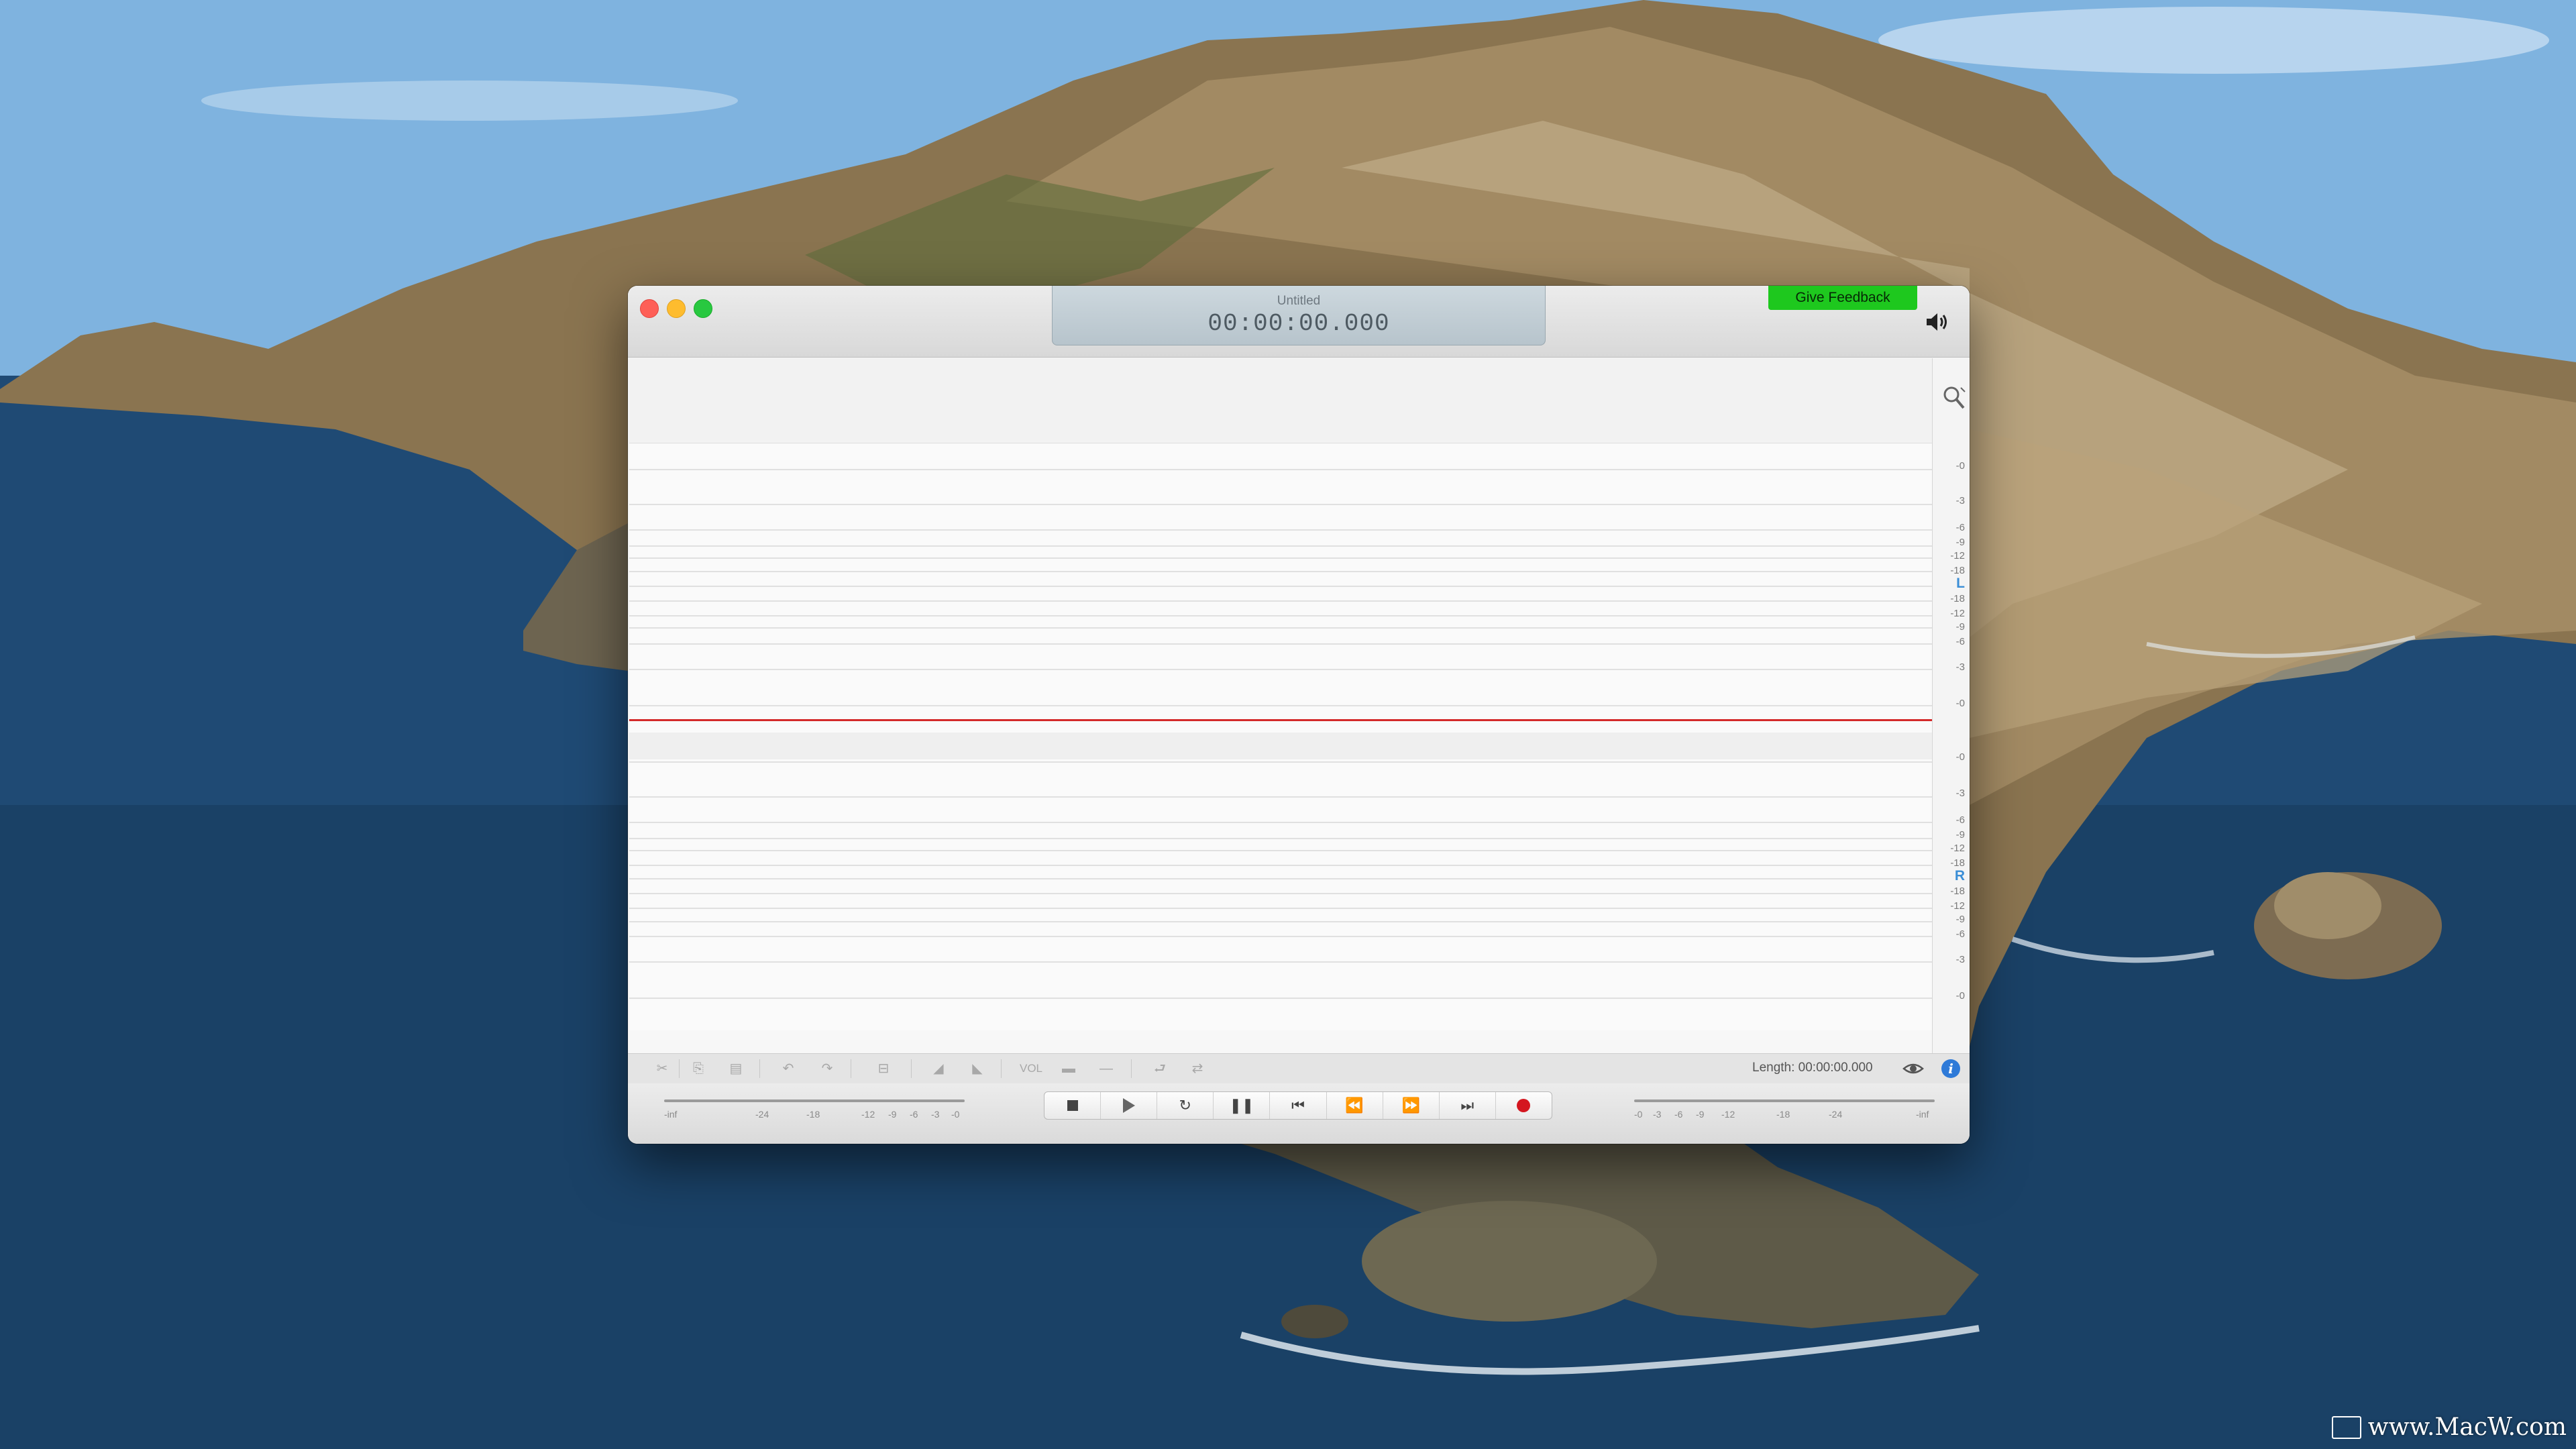  Describe the element at coordinates (955, 1114) in the screenshot. I see `meter-label: -0` at that location.